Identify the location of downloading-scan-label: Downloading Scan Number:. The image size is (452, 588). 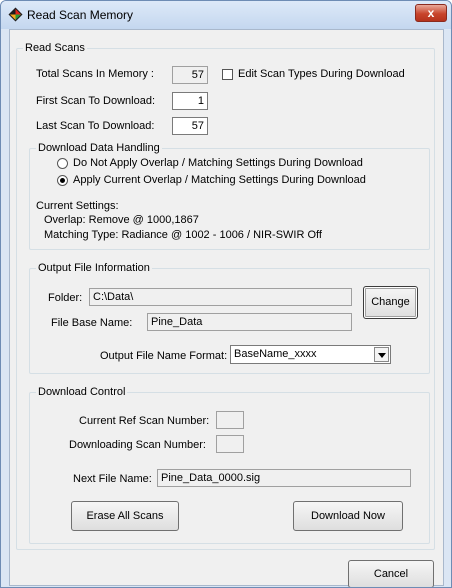
(137, 445).